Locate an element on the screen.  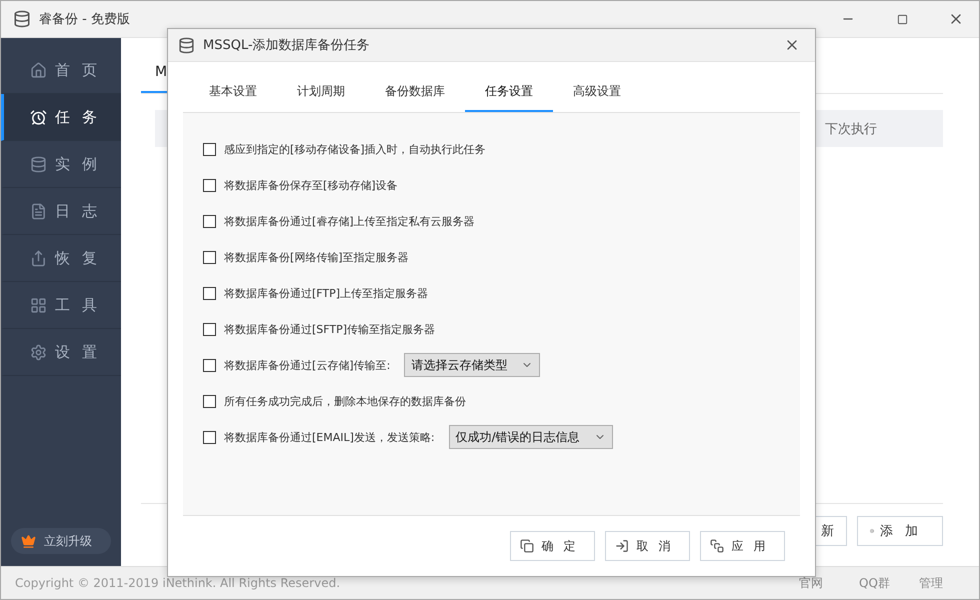
dialog-button: 确定 is located at coordinates (552, 546).